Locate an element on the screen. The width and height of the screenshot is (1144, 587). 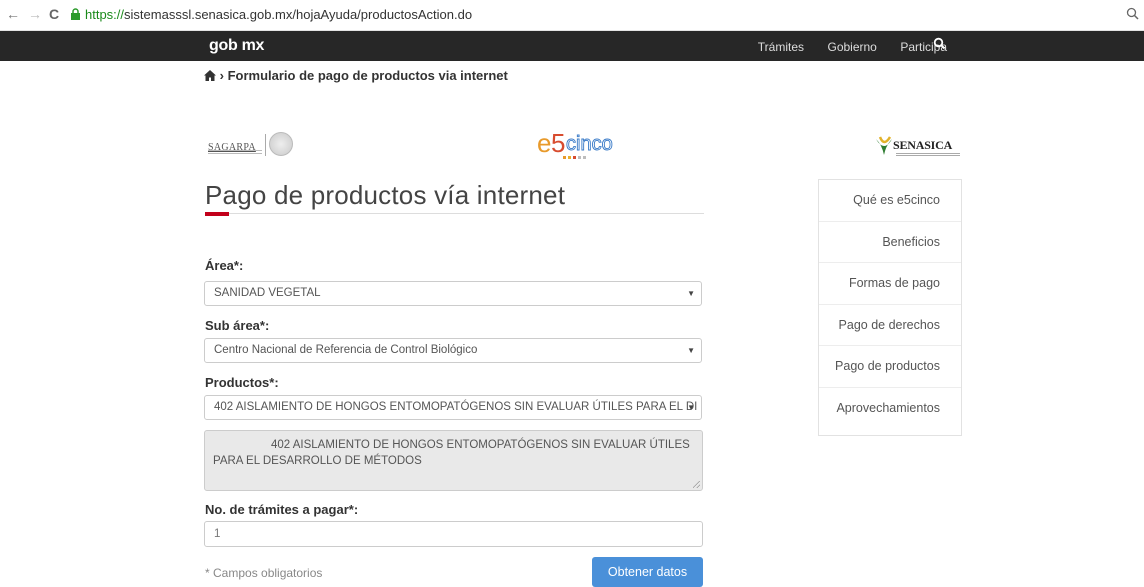
subarea-label: Sub área*: is located at coordinates (237, 325).